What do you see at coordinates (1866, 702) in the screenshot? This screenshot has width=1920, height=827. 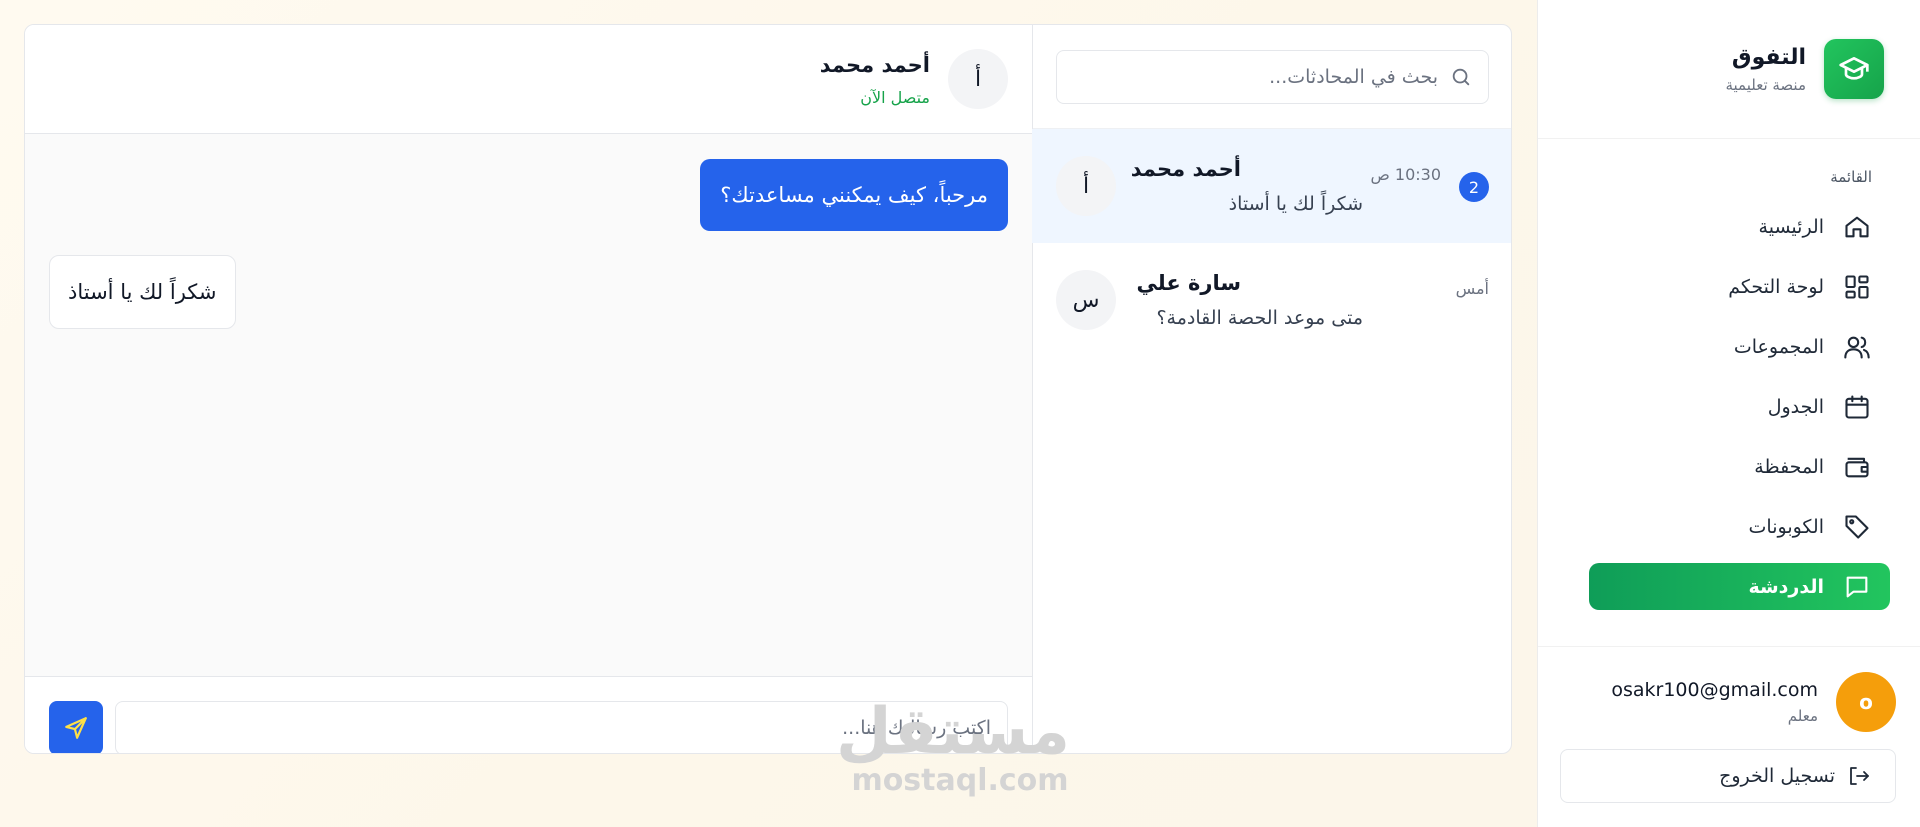 I see `avatar: o` at bounding box center [1866, 702].